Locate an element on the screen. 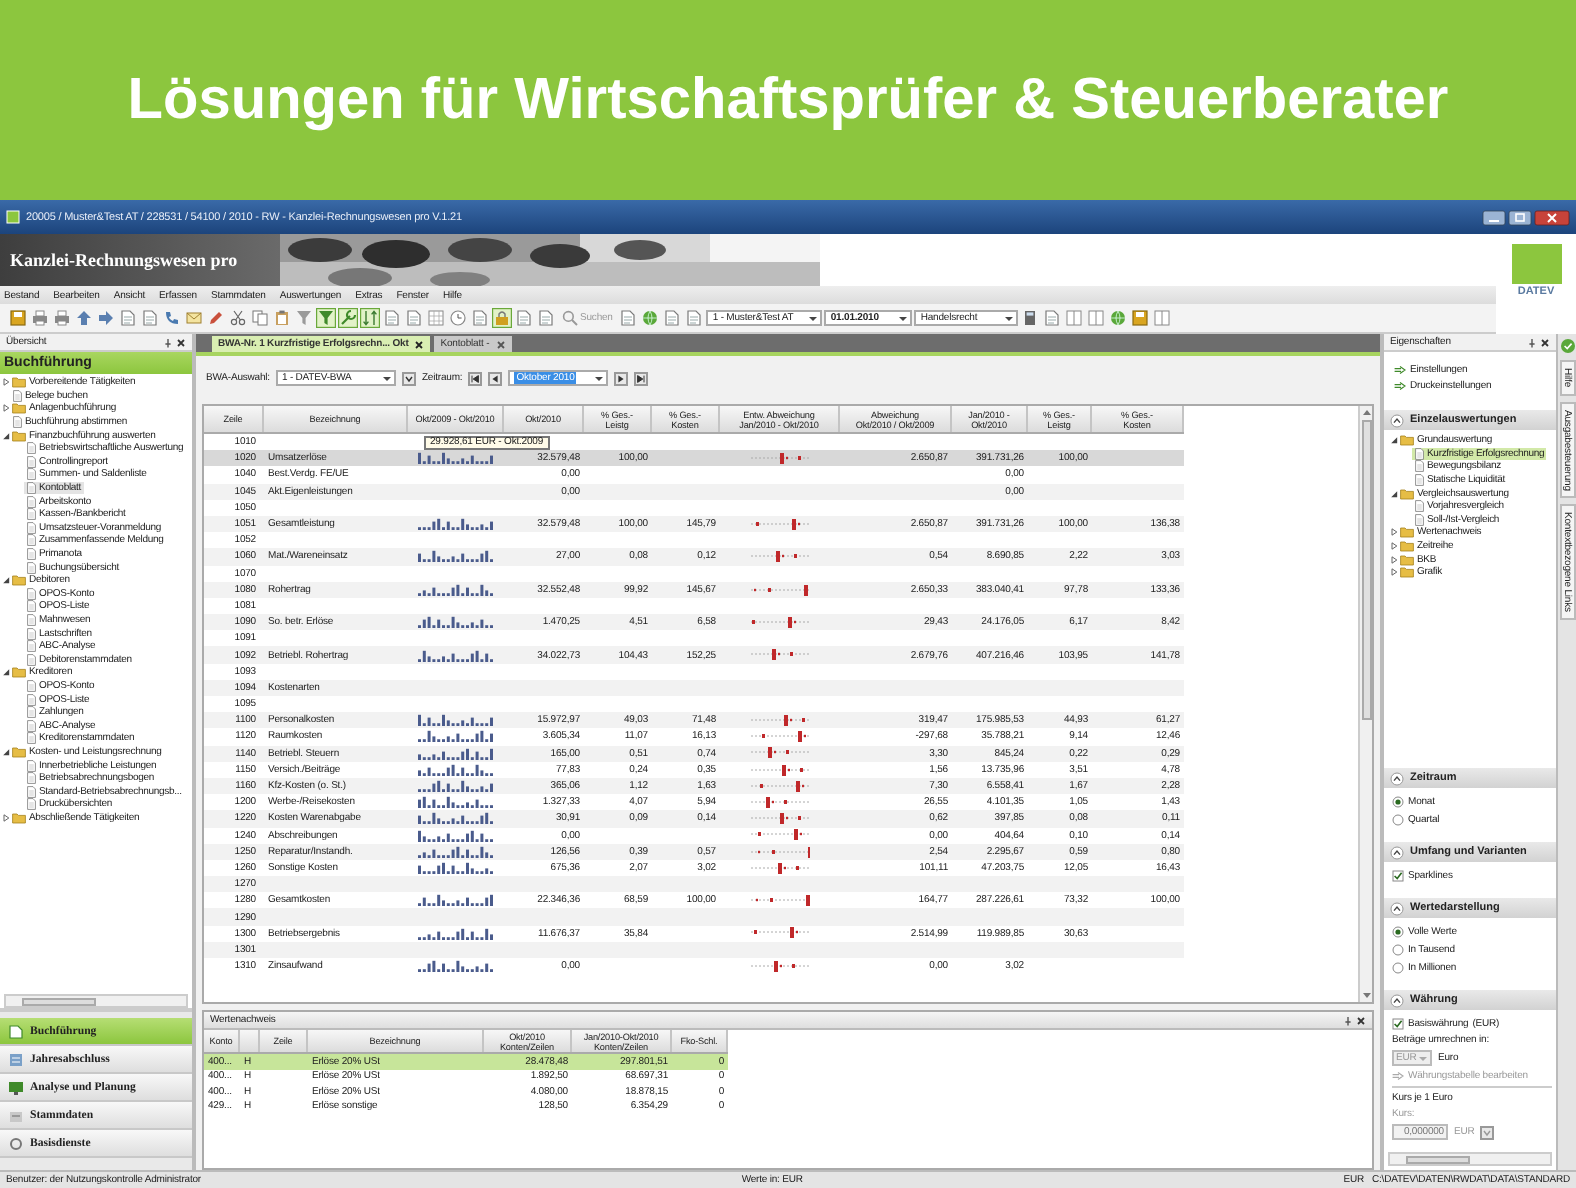 The width and height of the screenshot is (1576, 1188). app-name: Kanzlei-Rechnungswesen pro is located at coordinates (140, 260).